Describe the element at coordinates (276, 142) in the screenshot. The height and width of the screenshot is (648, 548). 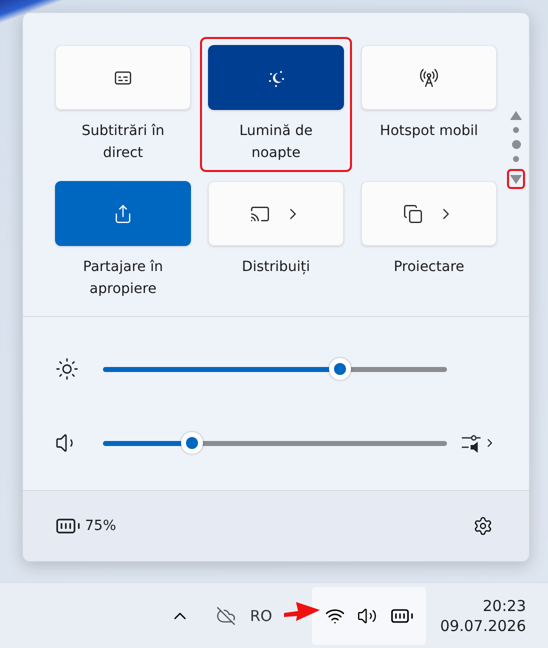
I see `tile-label: Lumină de noapte` at that location.